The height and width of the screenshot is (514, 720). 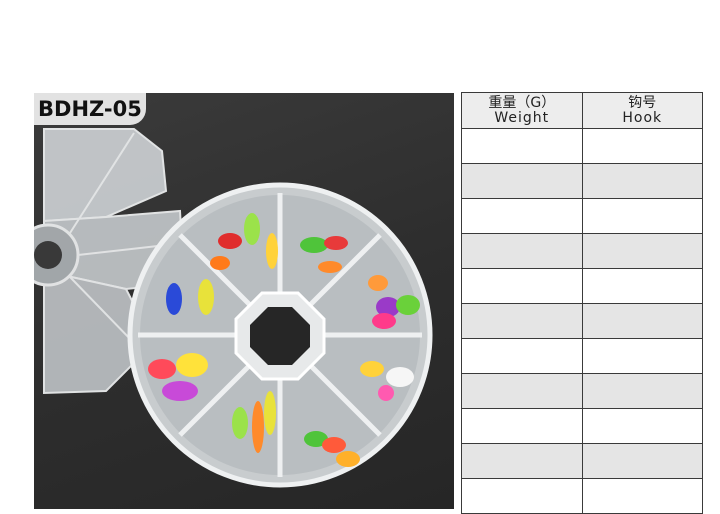 I want to click on header-weight-en: Weight, so click(x=522, y=117).